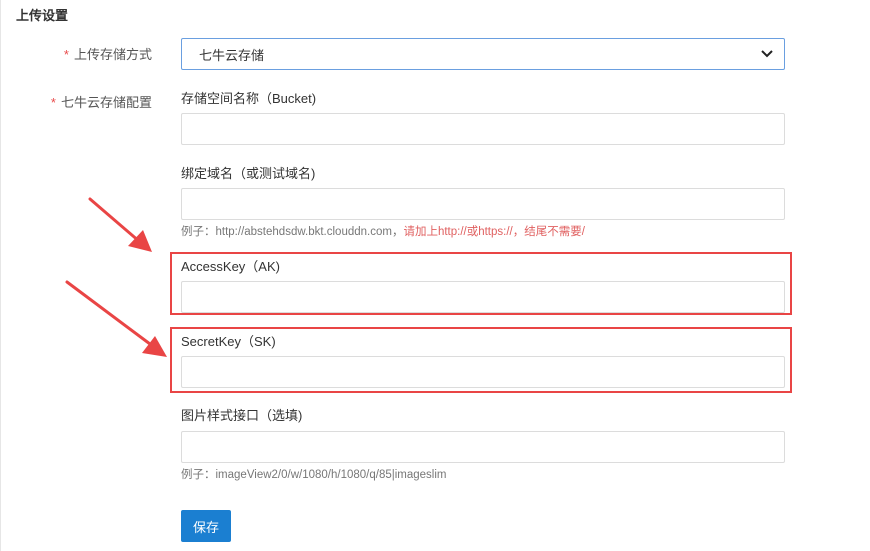  What do you see at coordinates (206, 526) in the screenshot?
I see `save-button: 保存` at bounding box center [206, 526].